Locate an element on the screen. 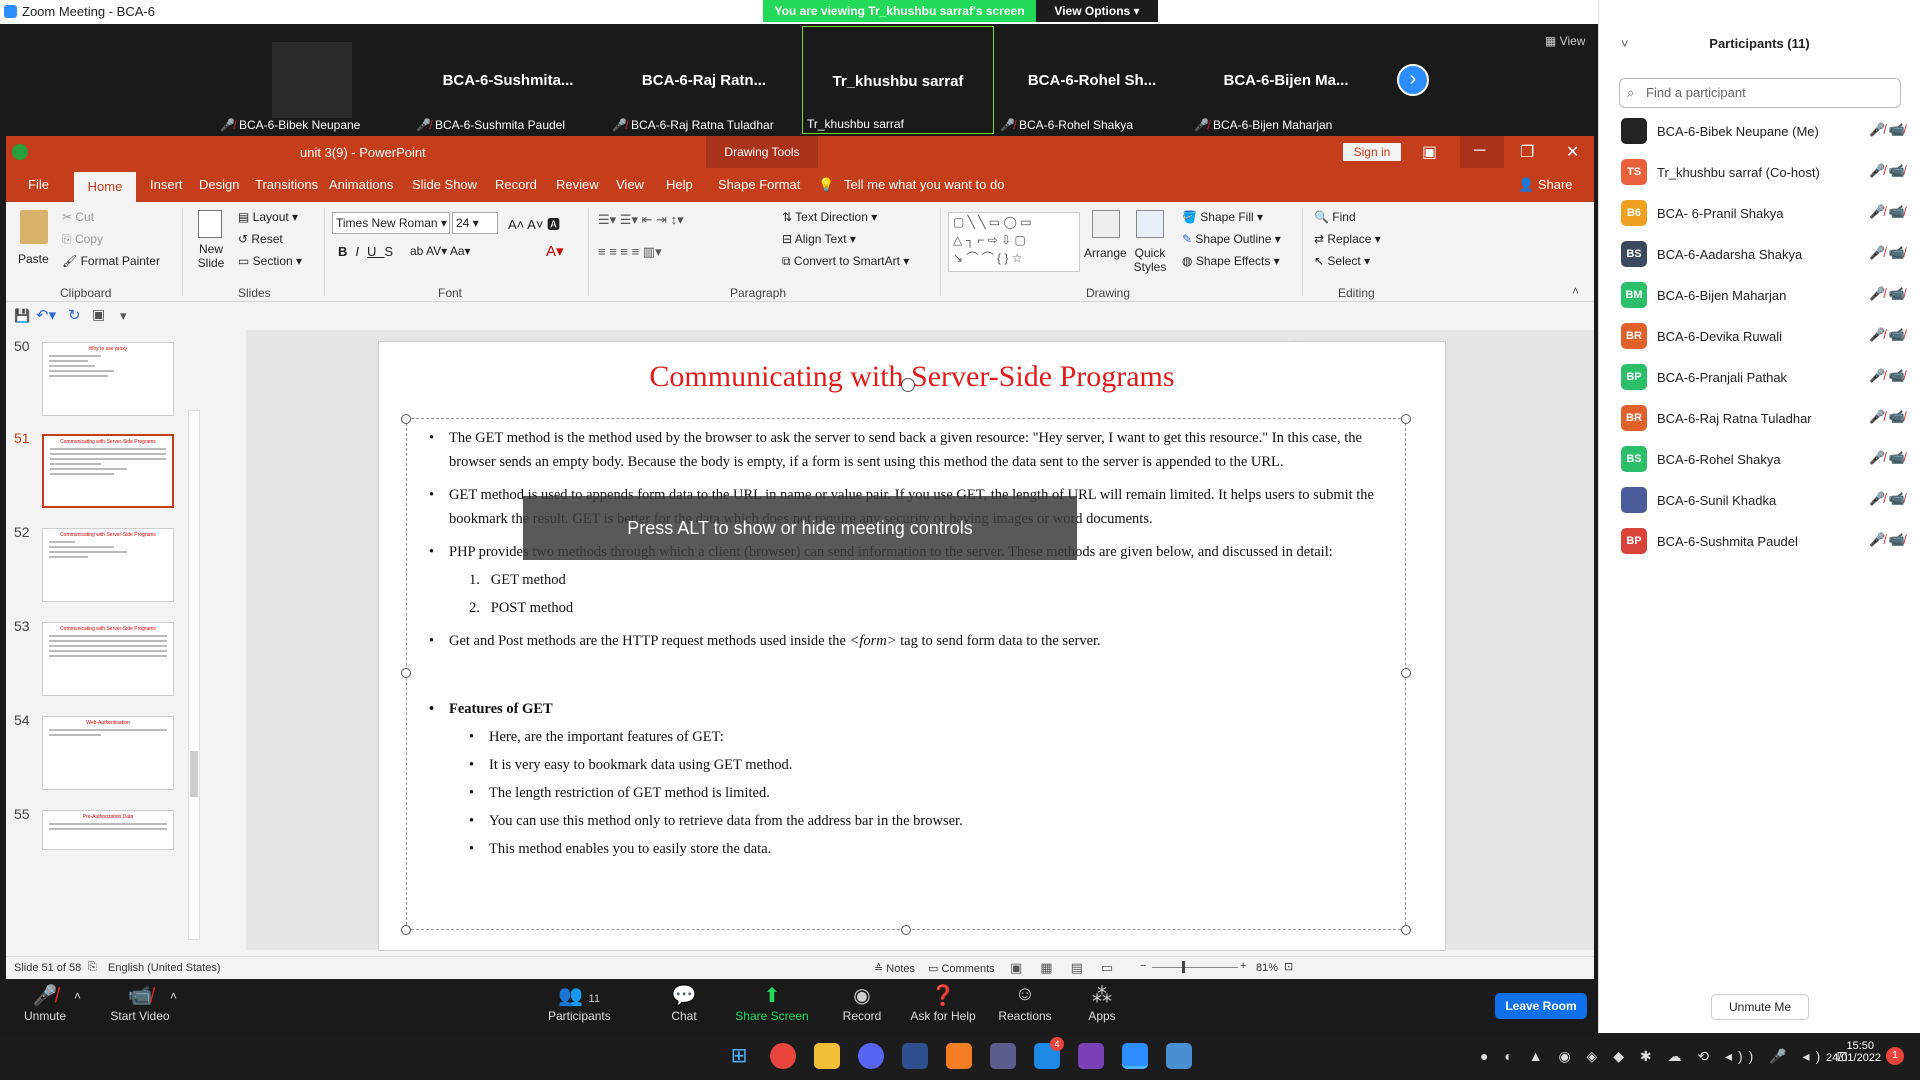  record-button: ◉ Record is located at coordinates (862, 1003).